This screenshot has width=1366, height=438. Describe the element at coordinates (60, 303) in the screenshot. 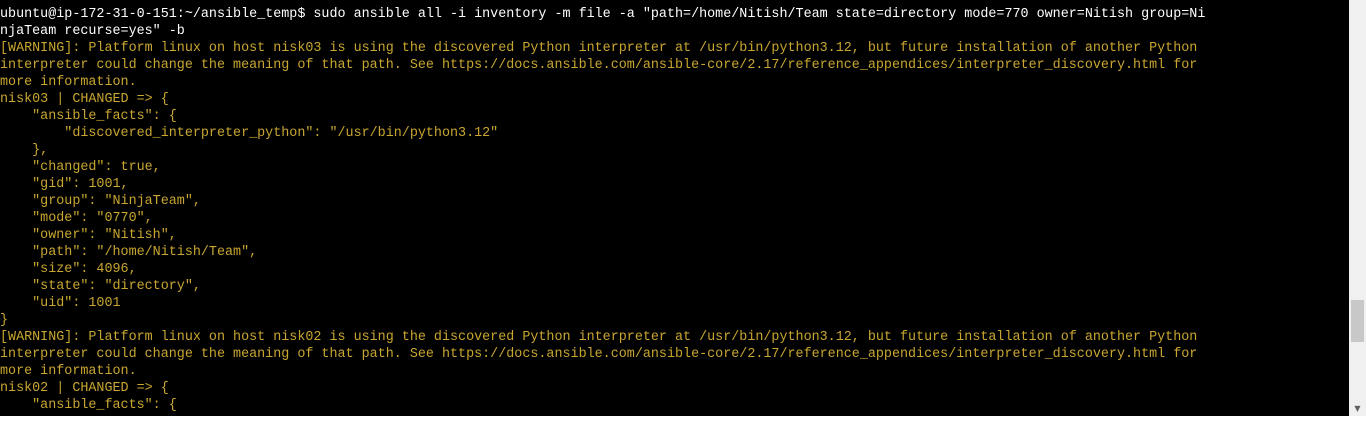

I see `terminal-line: "uid": 1001` at that location.